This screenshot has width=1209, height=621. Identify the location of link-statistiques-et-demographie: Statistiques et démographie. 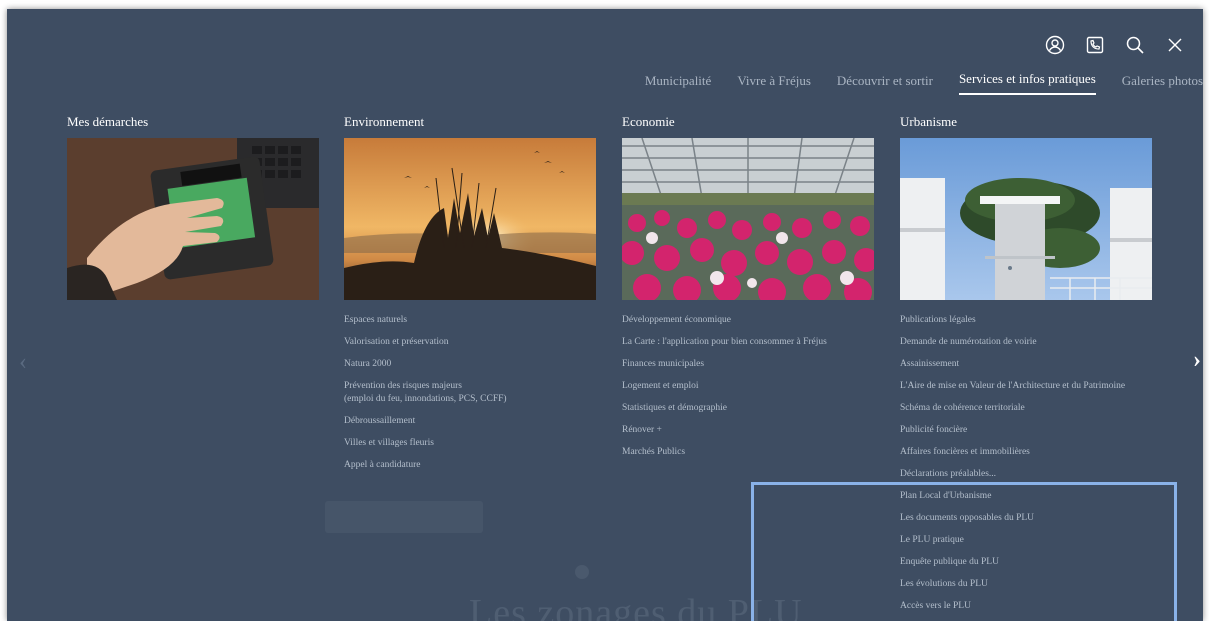
(748, 408).